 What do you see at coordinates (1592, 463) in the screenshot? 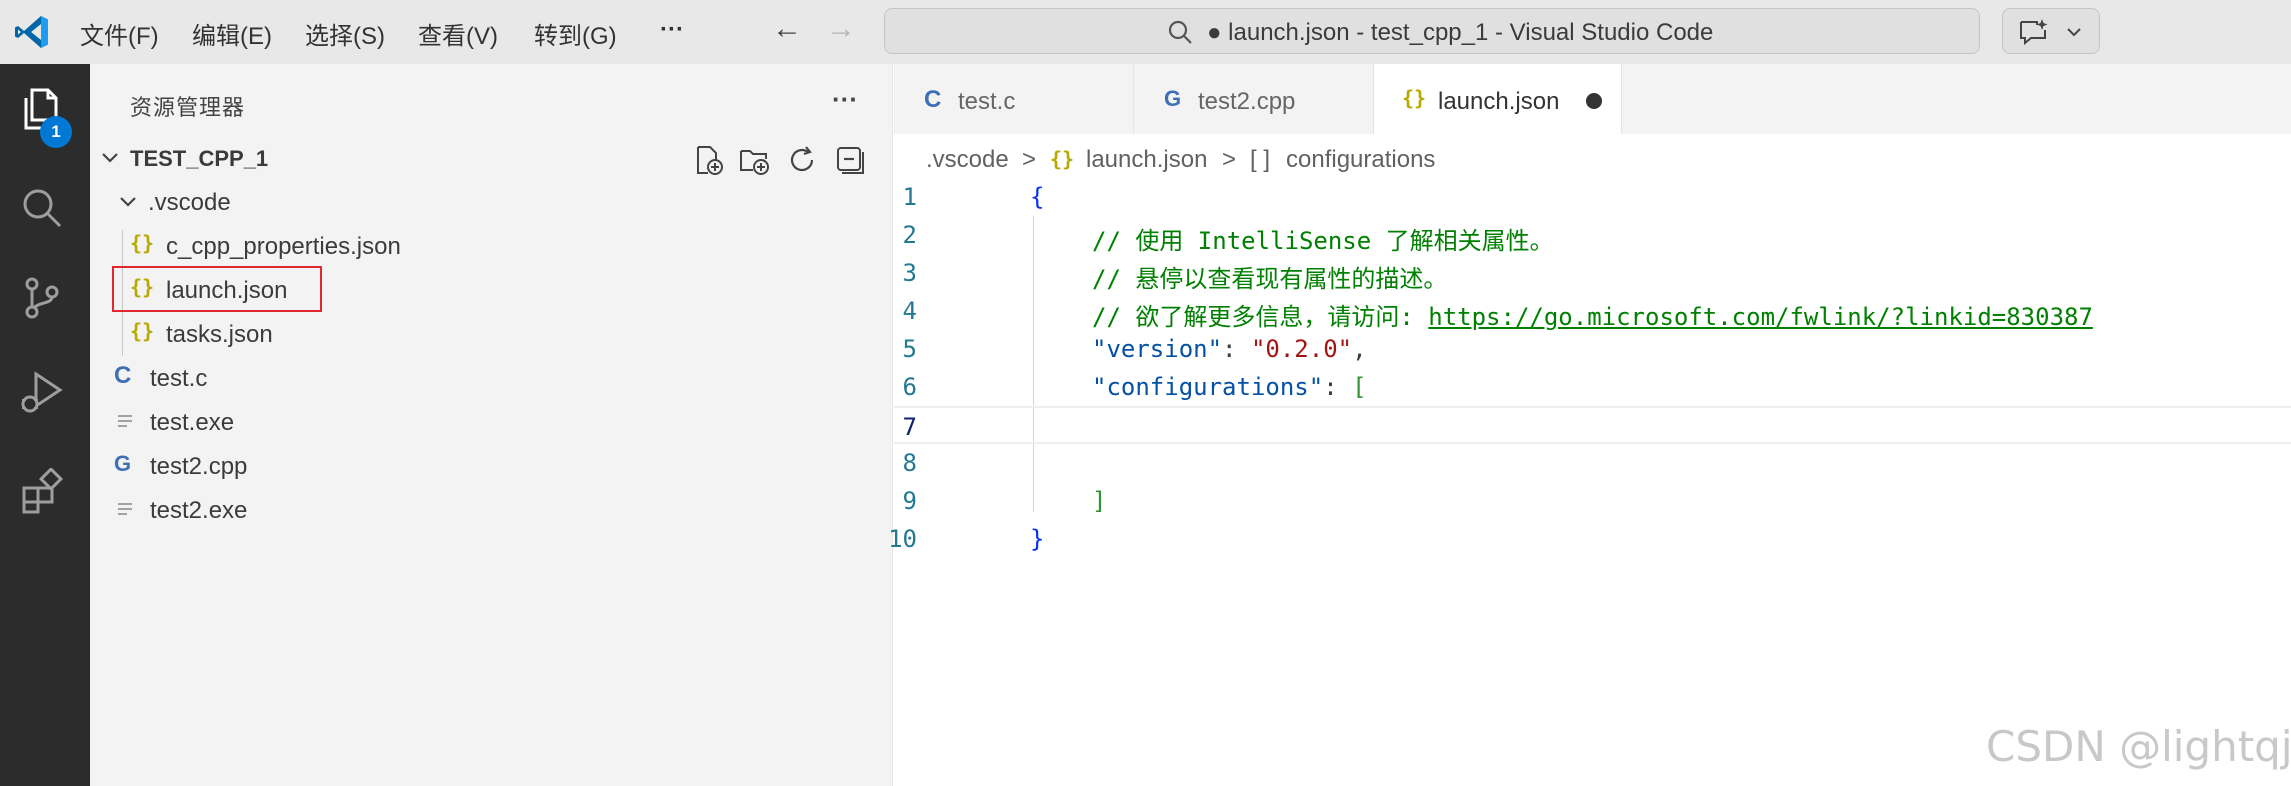
I see `code-line: 8` at bounding box center [1592, 463].